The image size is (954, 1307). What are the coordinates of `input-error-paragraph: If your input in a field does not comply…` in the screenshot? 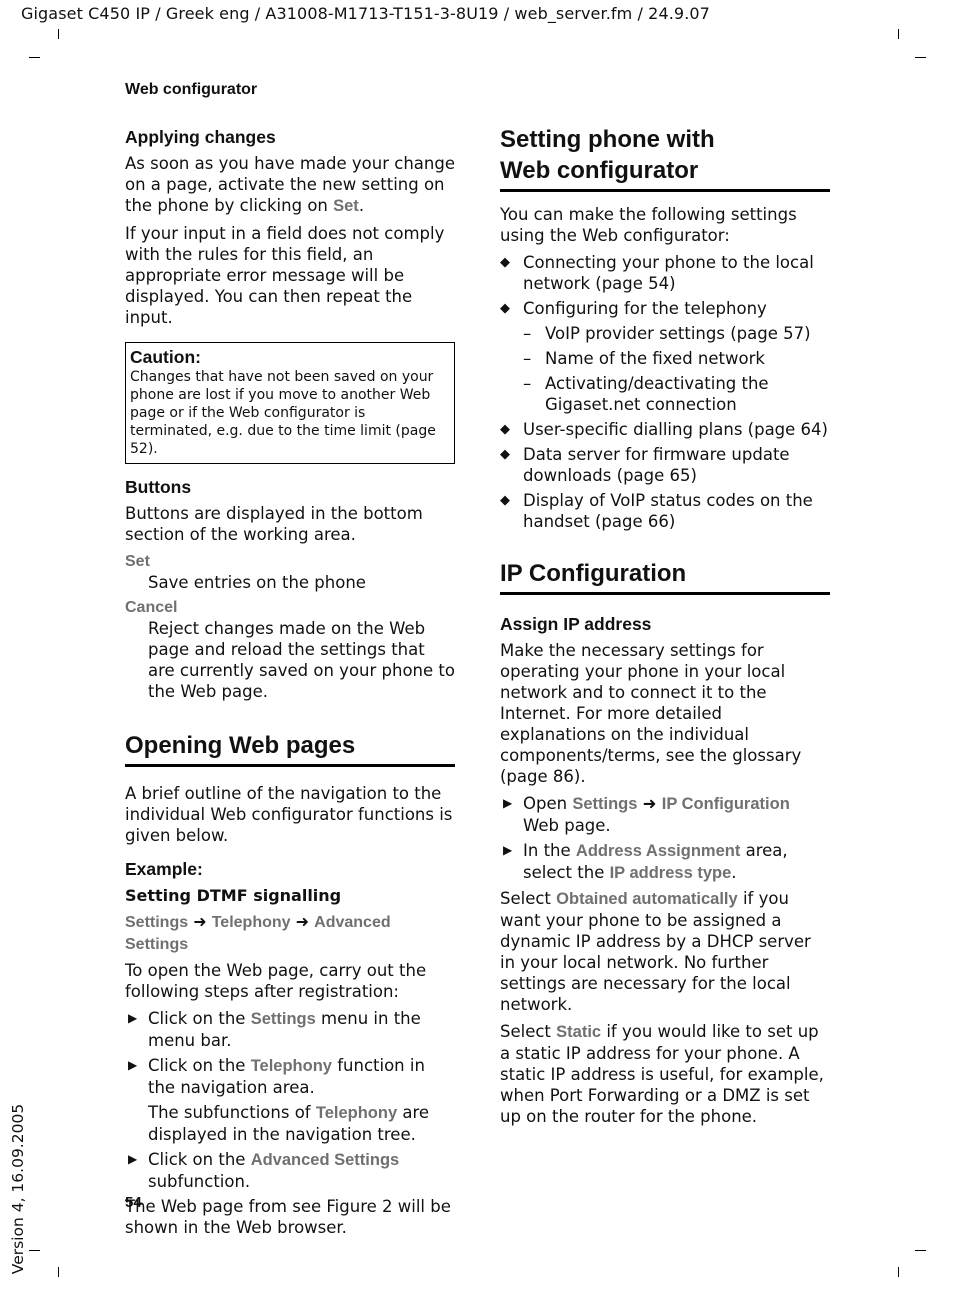 It's located at (285, 275).